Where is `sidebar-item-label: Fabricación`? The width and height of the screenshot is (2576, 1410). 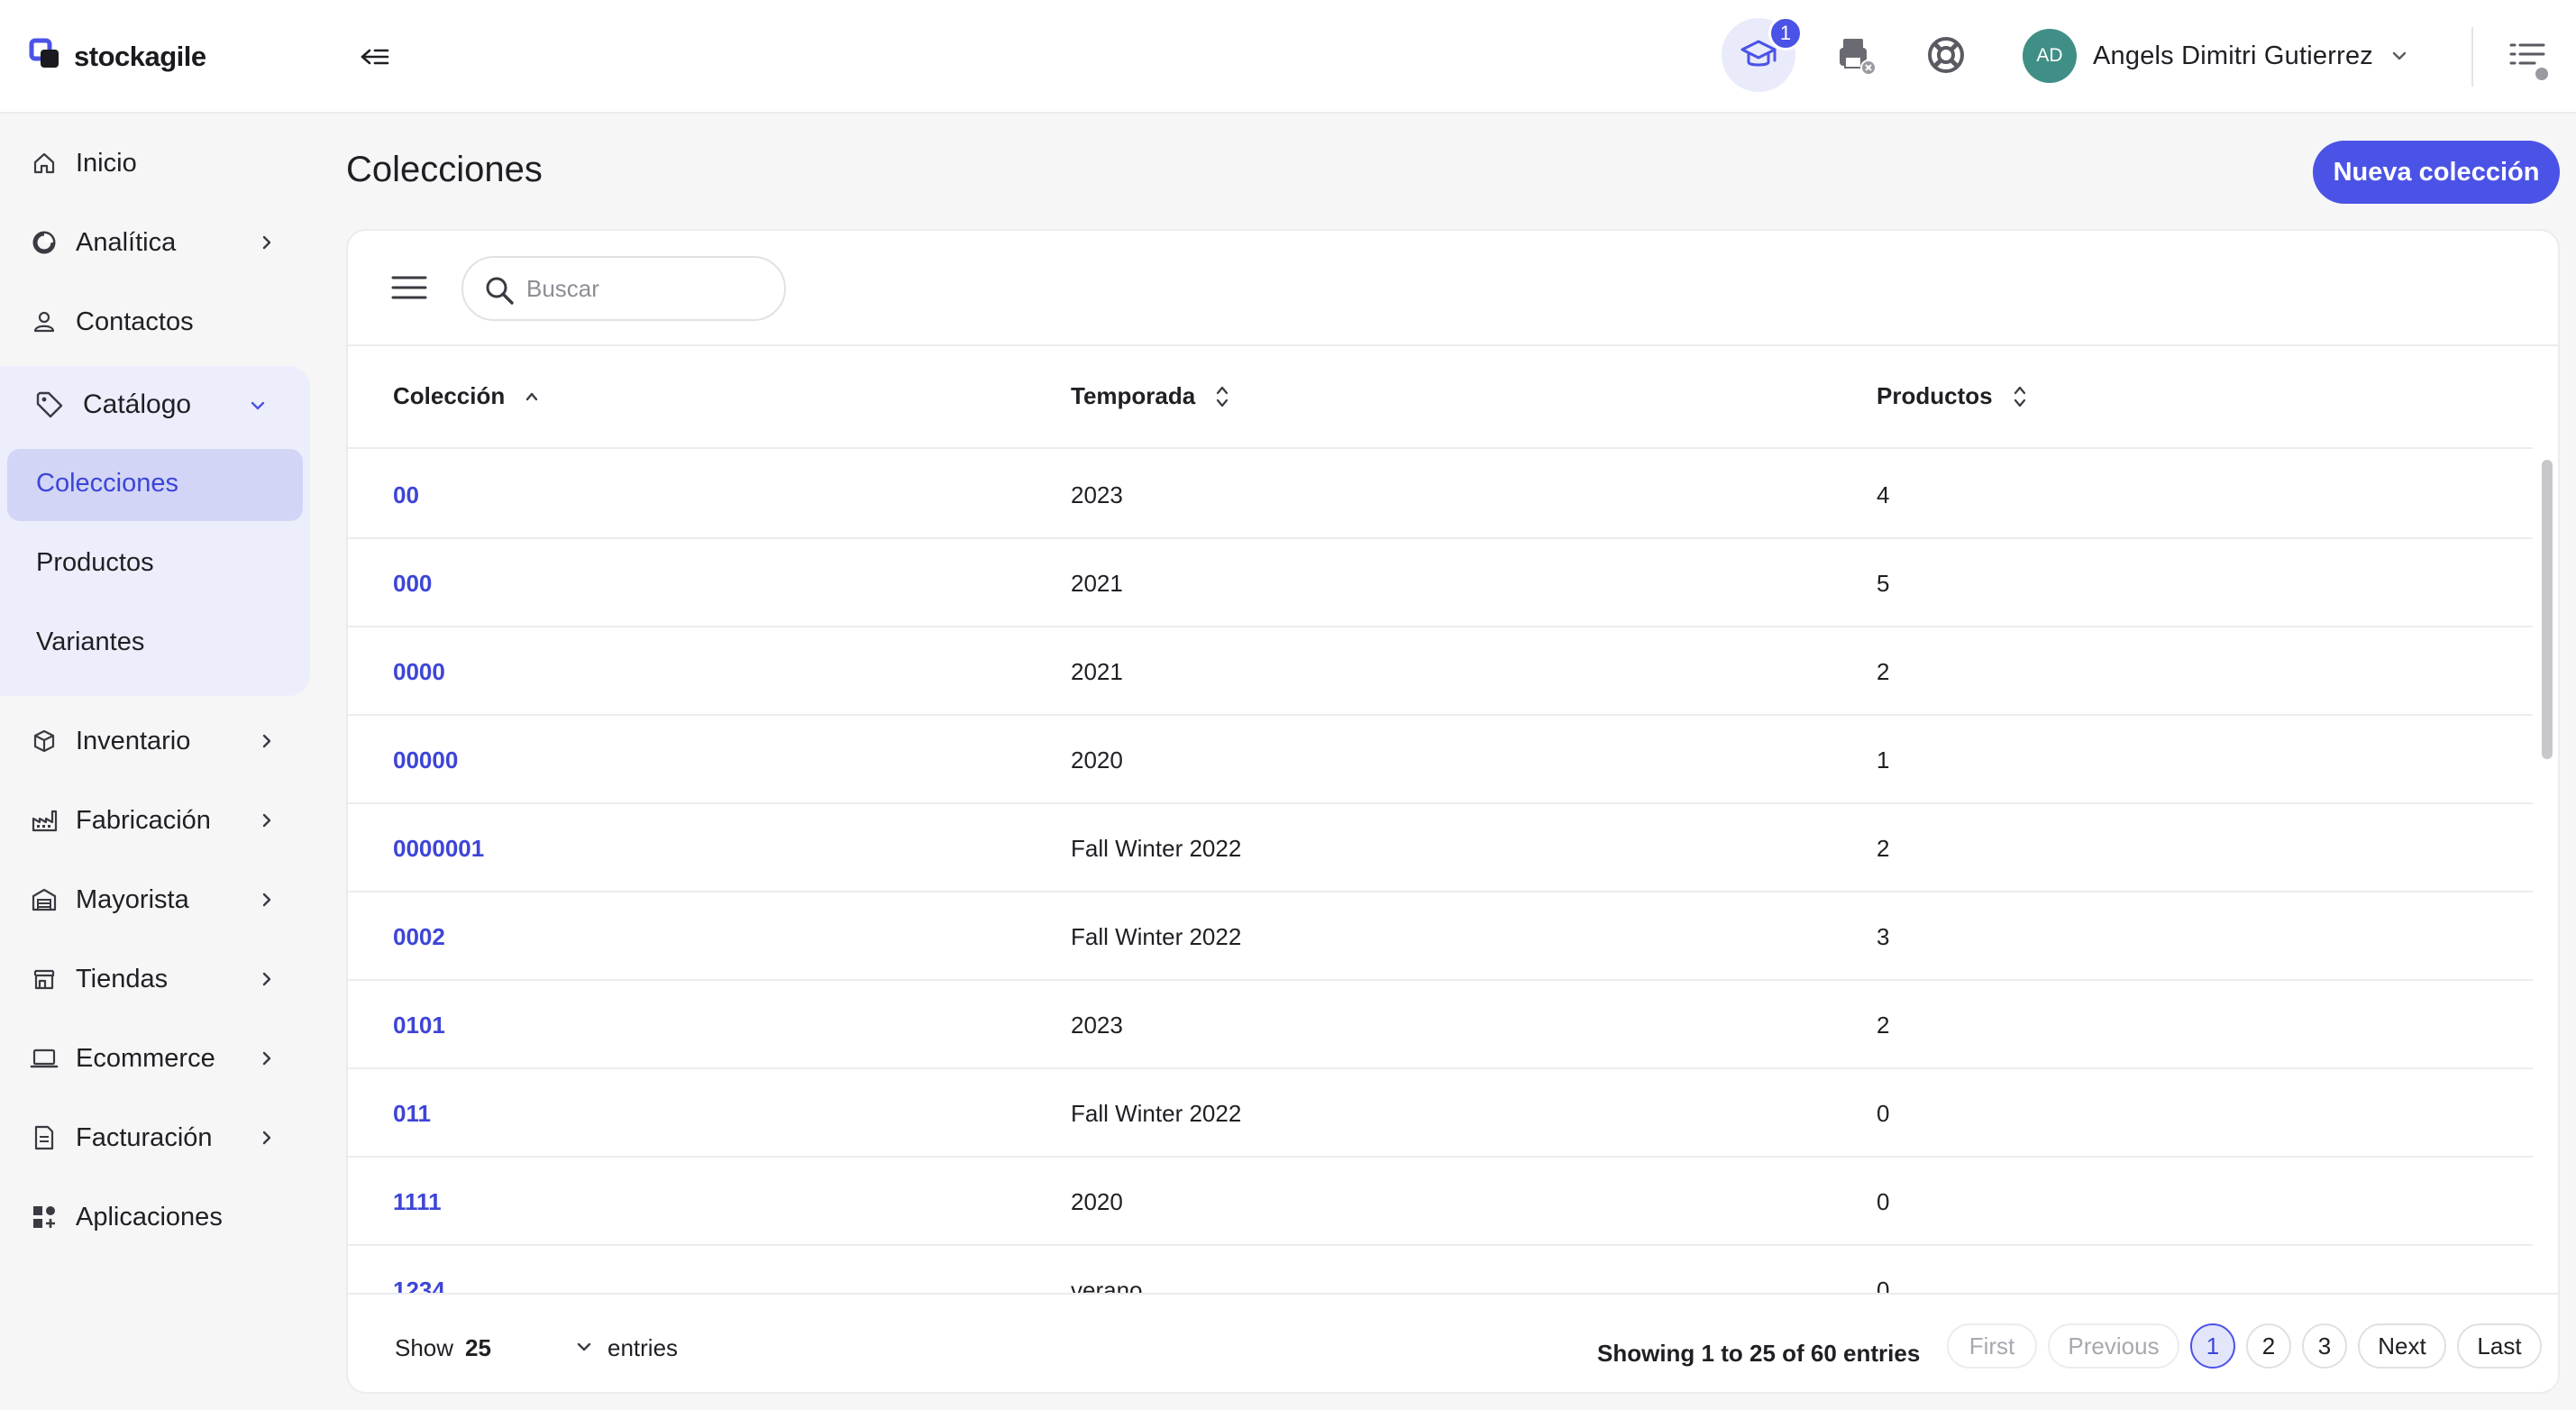 sidebar-item-label: Fabricación is located at coordinates (143, 820).